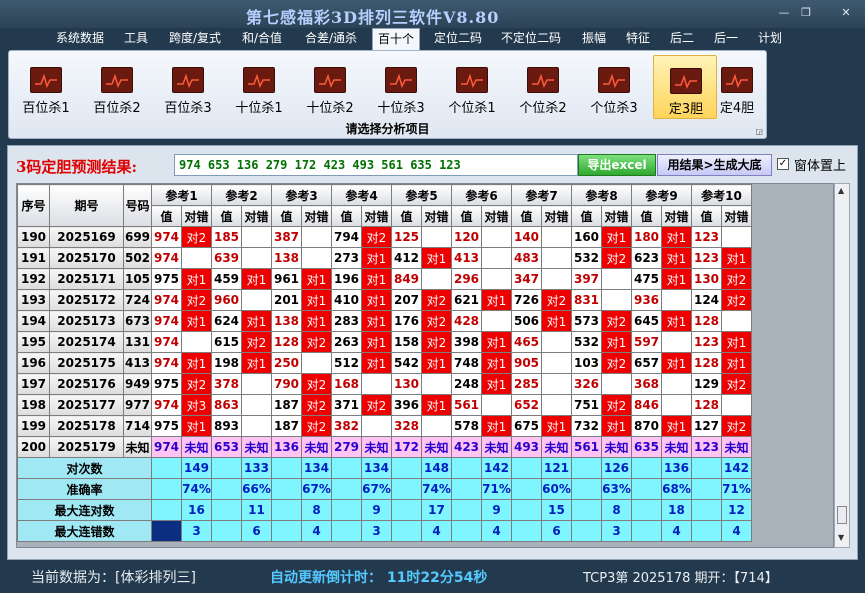  I want to click on menu-nonposition-two: 不定位二码, so click(531, 39).